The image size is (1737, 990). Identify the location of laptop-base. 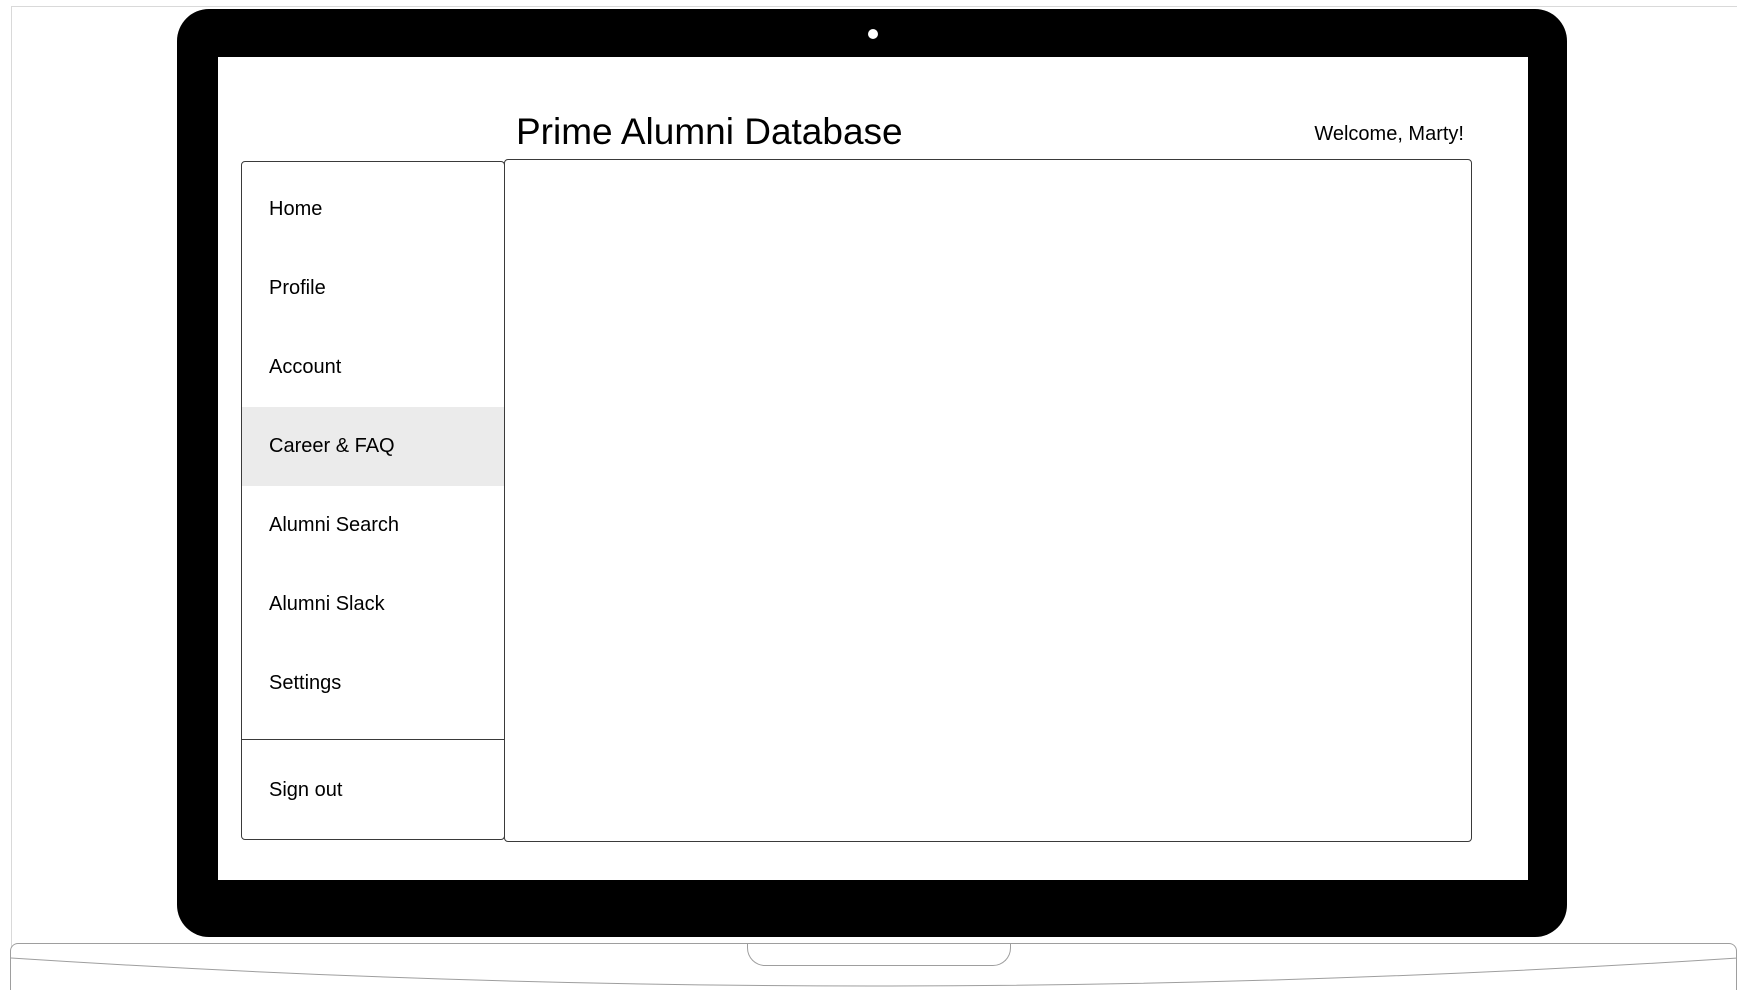
(873, 966).